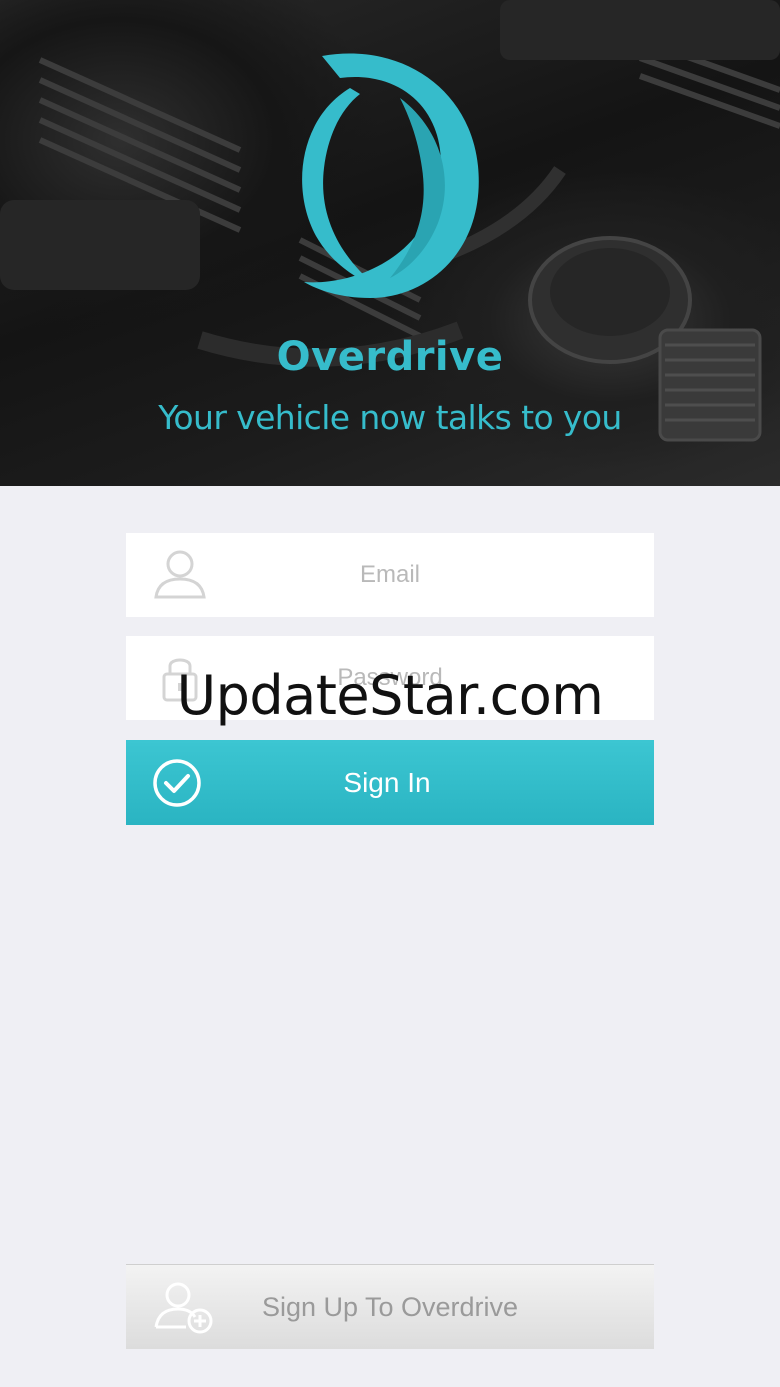 Image resolution: width=780 pixels, height=1387 pixels. I want to click on sign-in-button: Sign In, so click(390, 782).